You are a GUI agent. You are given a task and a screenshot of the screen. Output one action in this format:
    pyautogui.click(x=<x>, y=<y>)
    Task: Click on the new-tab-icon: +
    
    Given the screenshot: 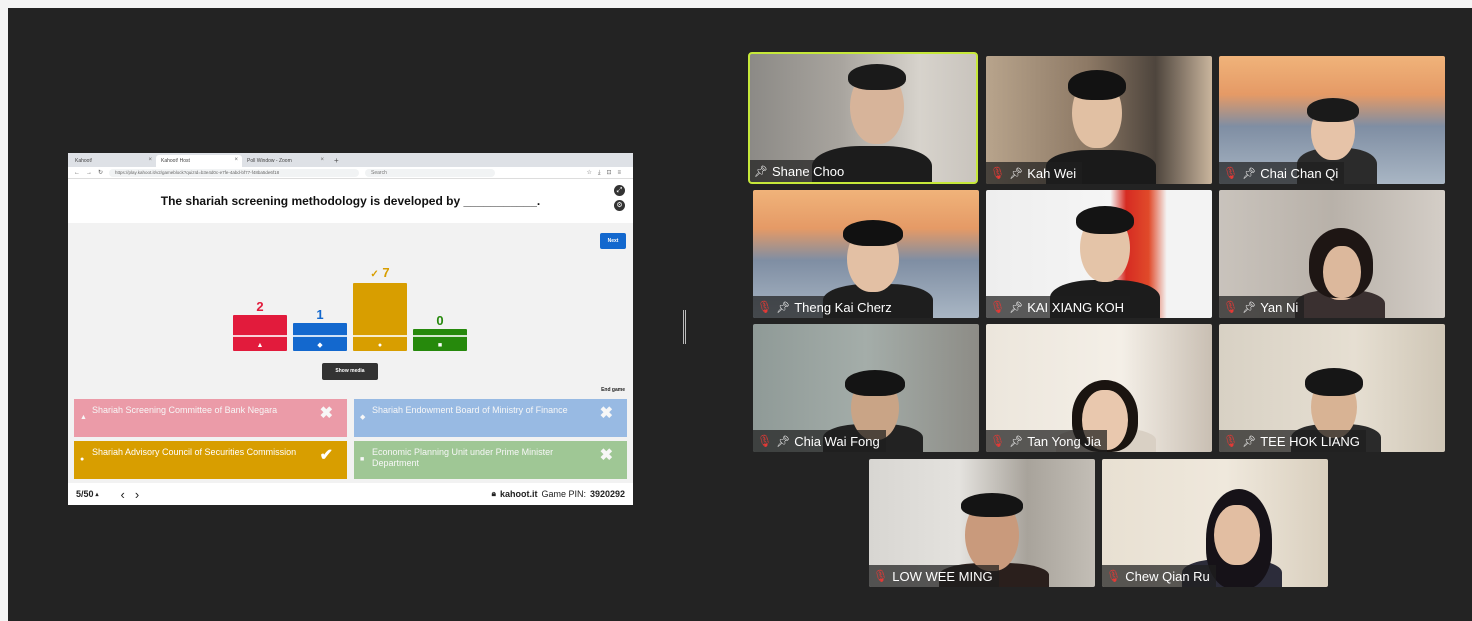 What is the action you would take?
    pyautogui.click(x=336, y=161)
    